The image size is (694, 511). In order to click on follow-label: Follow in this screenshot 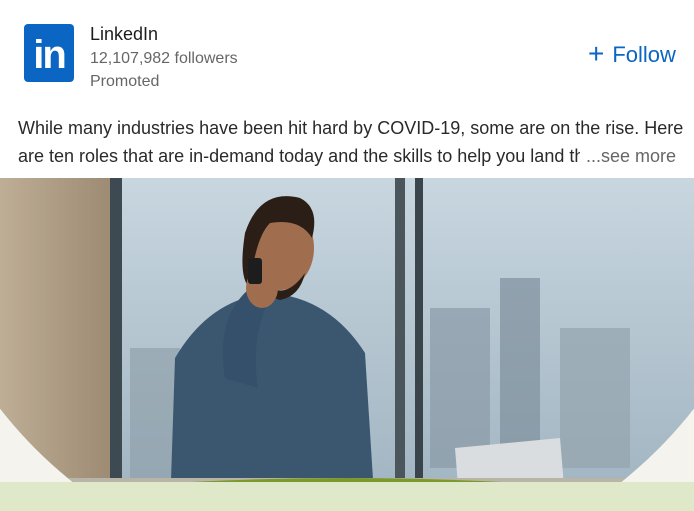, I will do `click(644, 54)`.